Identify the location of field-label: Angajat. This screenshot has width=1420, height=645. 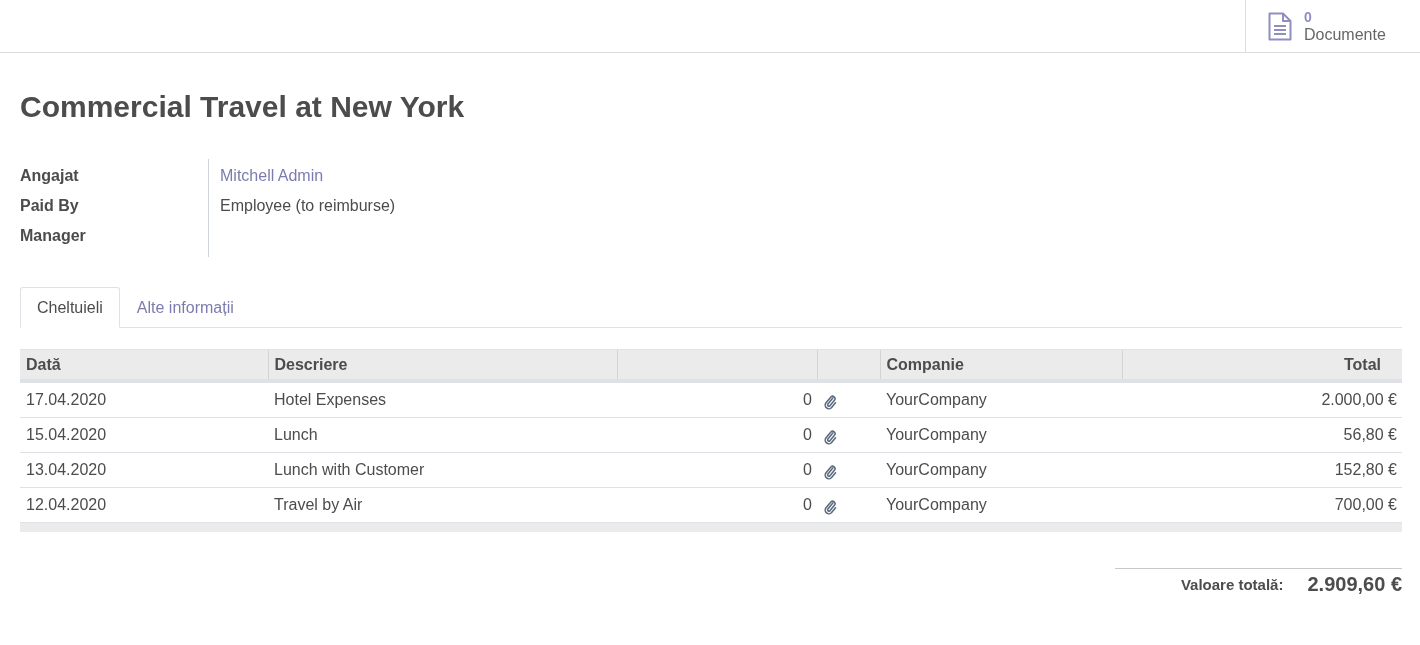
(49, 176).